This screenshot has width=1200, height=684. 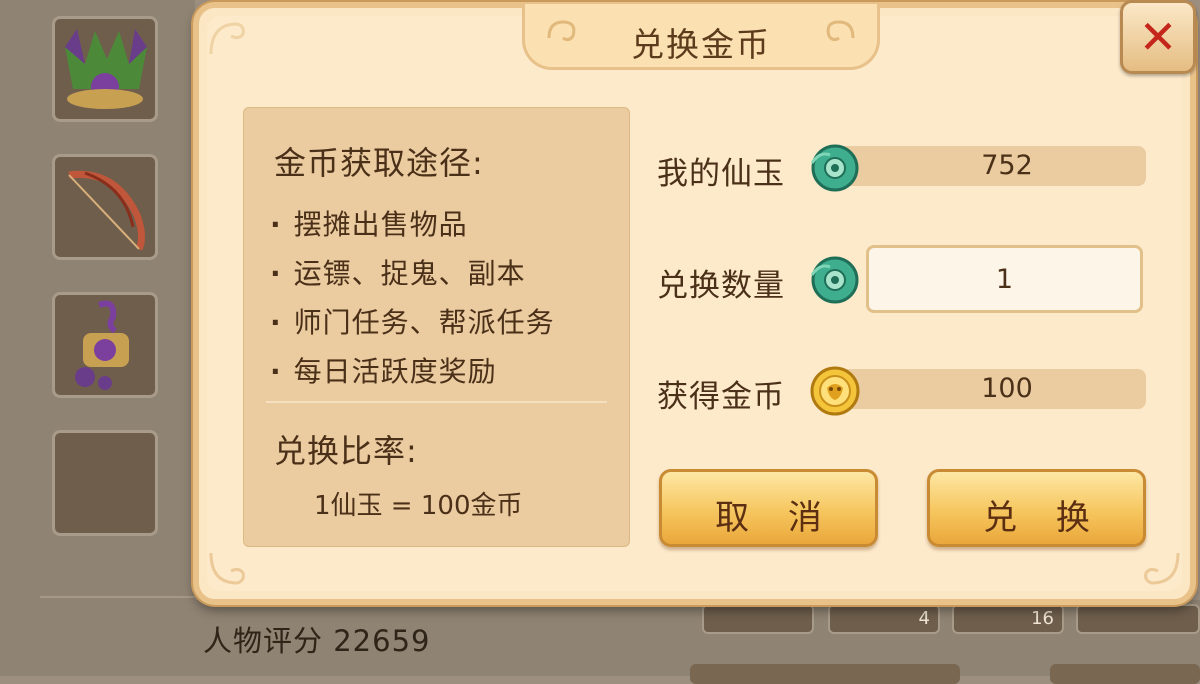 I want to click on exchange-rate-title: 兑换比率:, so click(x=346, y=451).